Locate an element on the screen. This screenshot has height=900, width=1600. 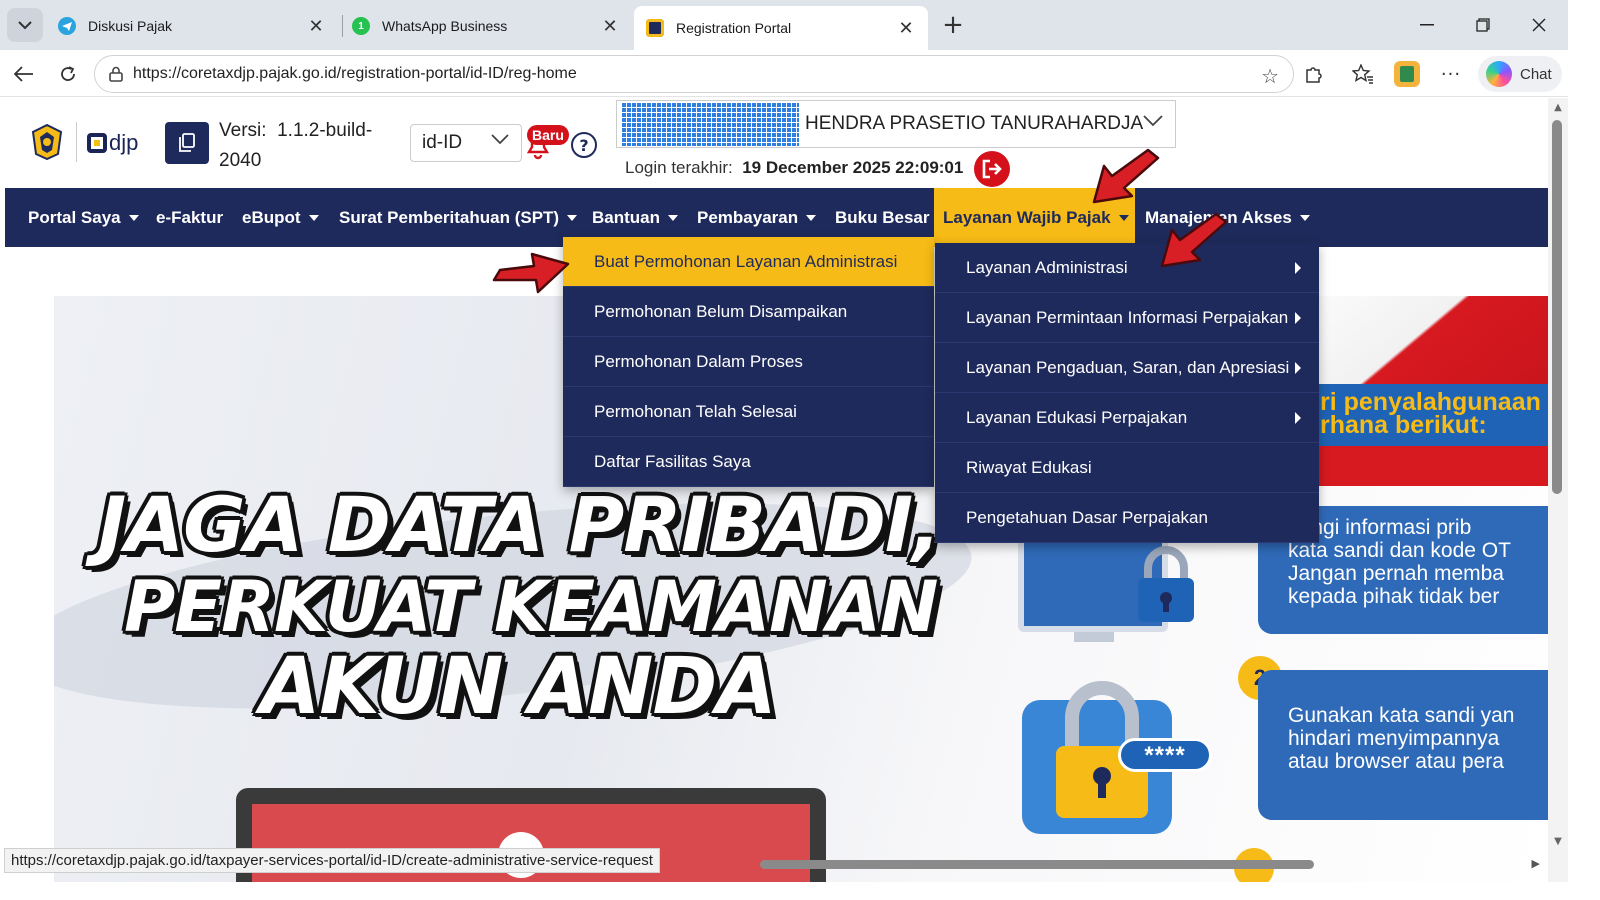
tip1-line: dungi informasi prib is located at coordinates (1380, 527).